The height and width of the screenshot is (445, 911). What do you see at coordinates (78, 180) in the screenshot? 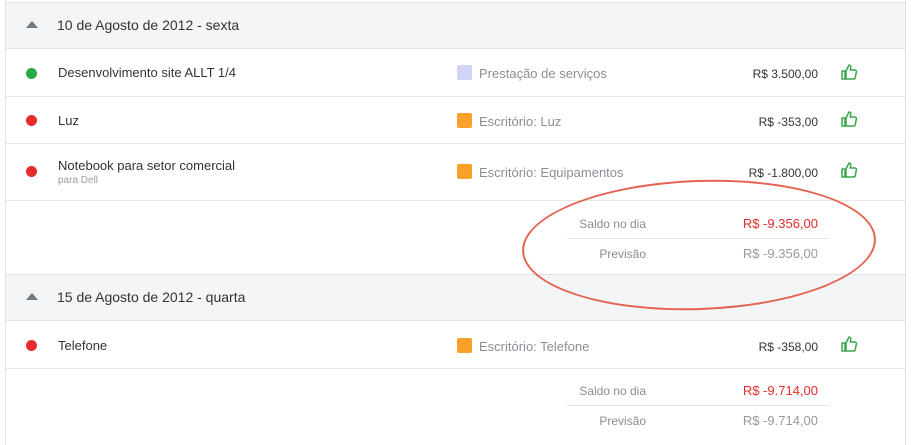
I see `transaction-subtitle: para Dell` at bounding box center [78, 180].